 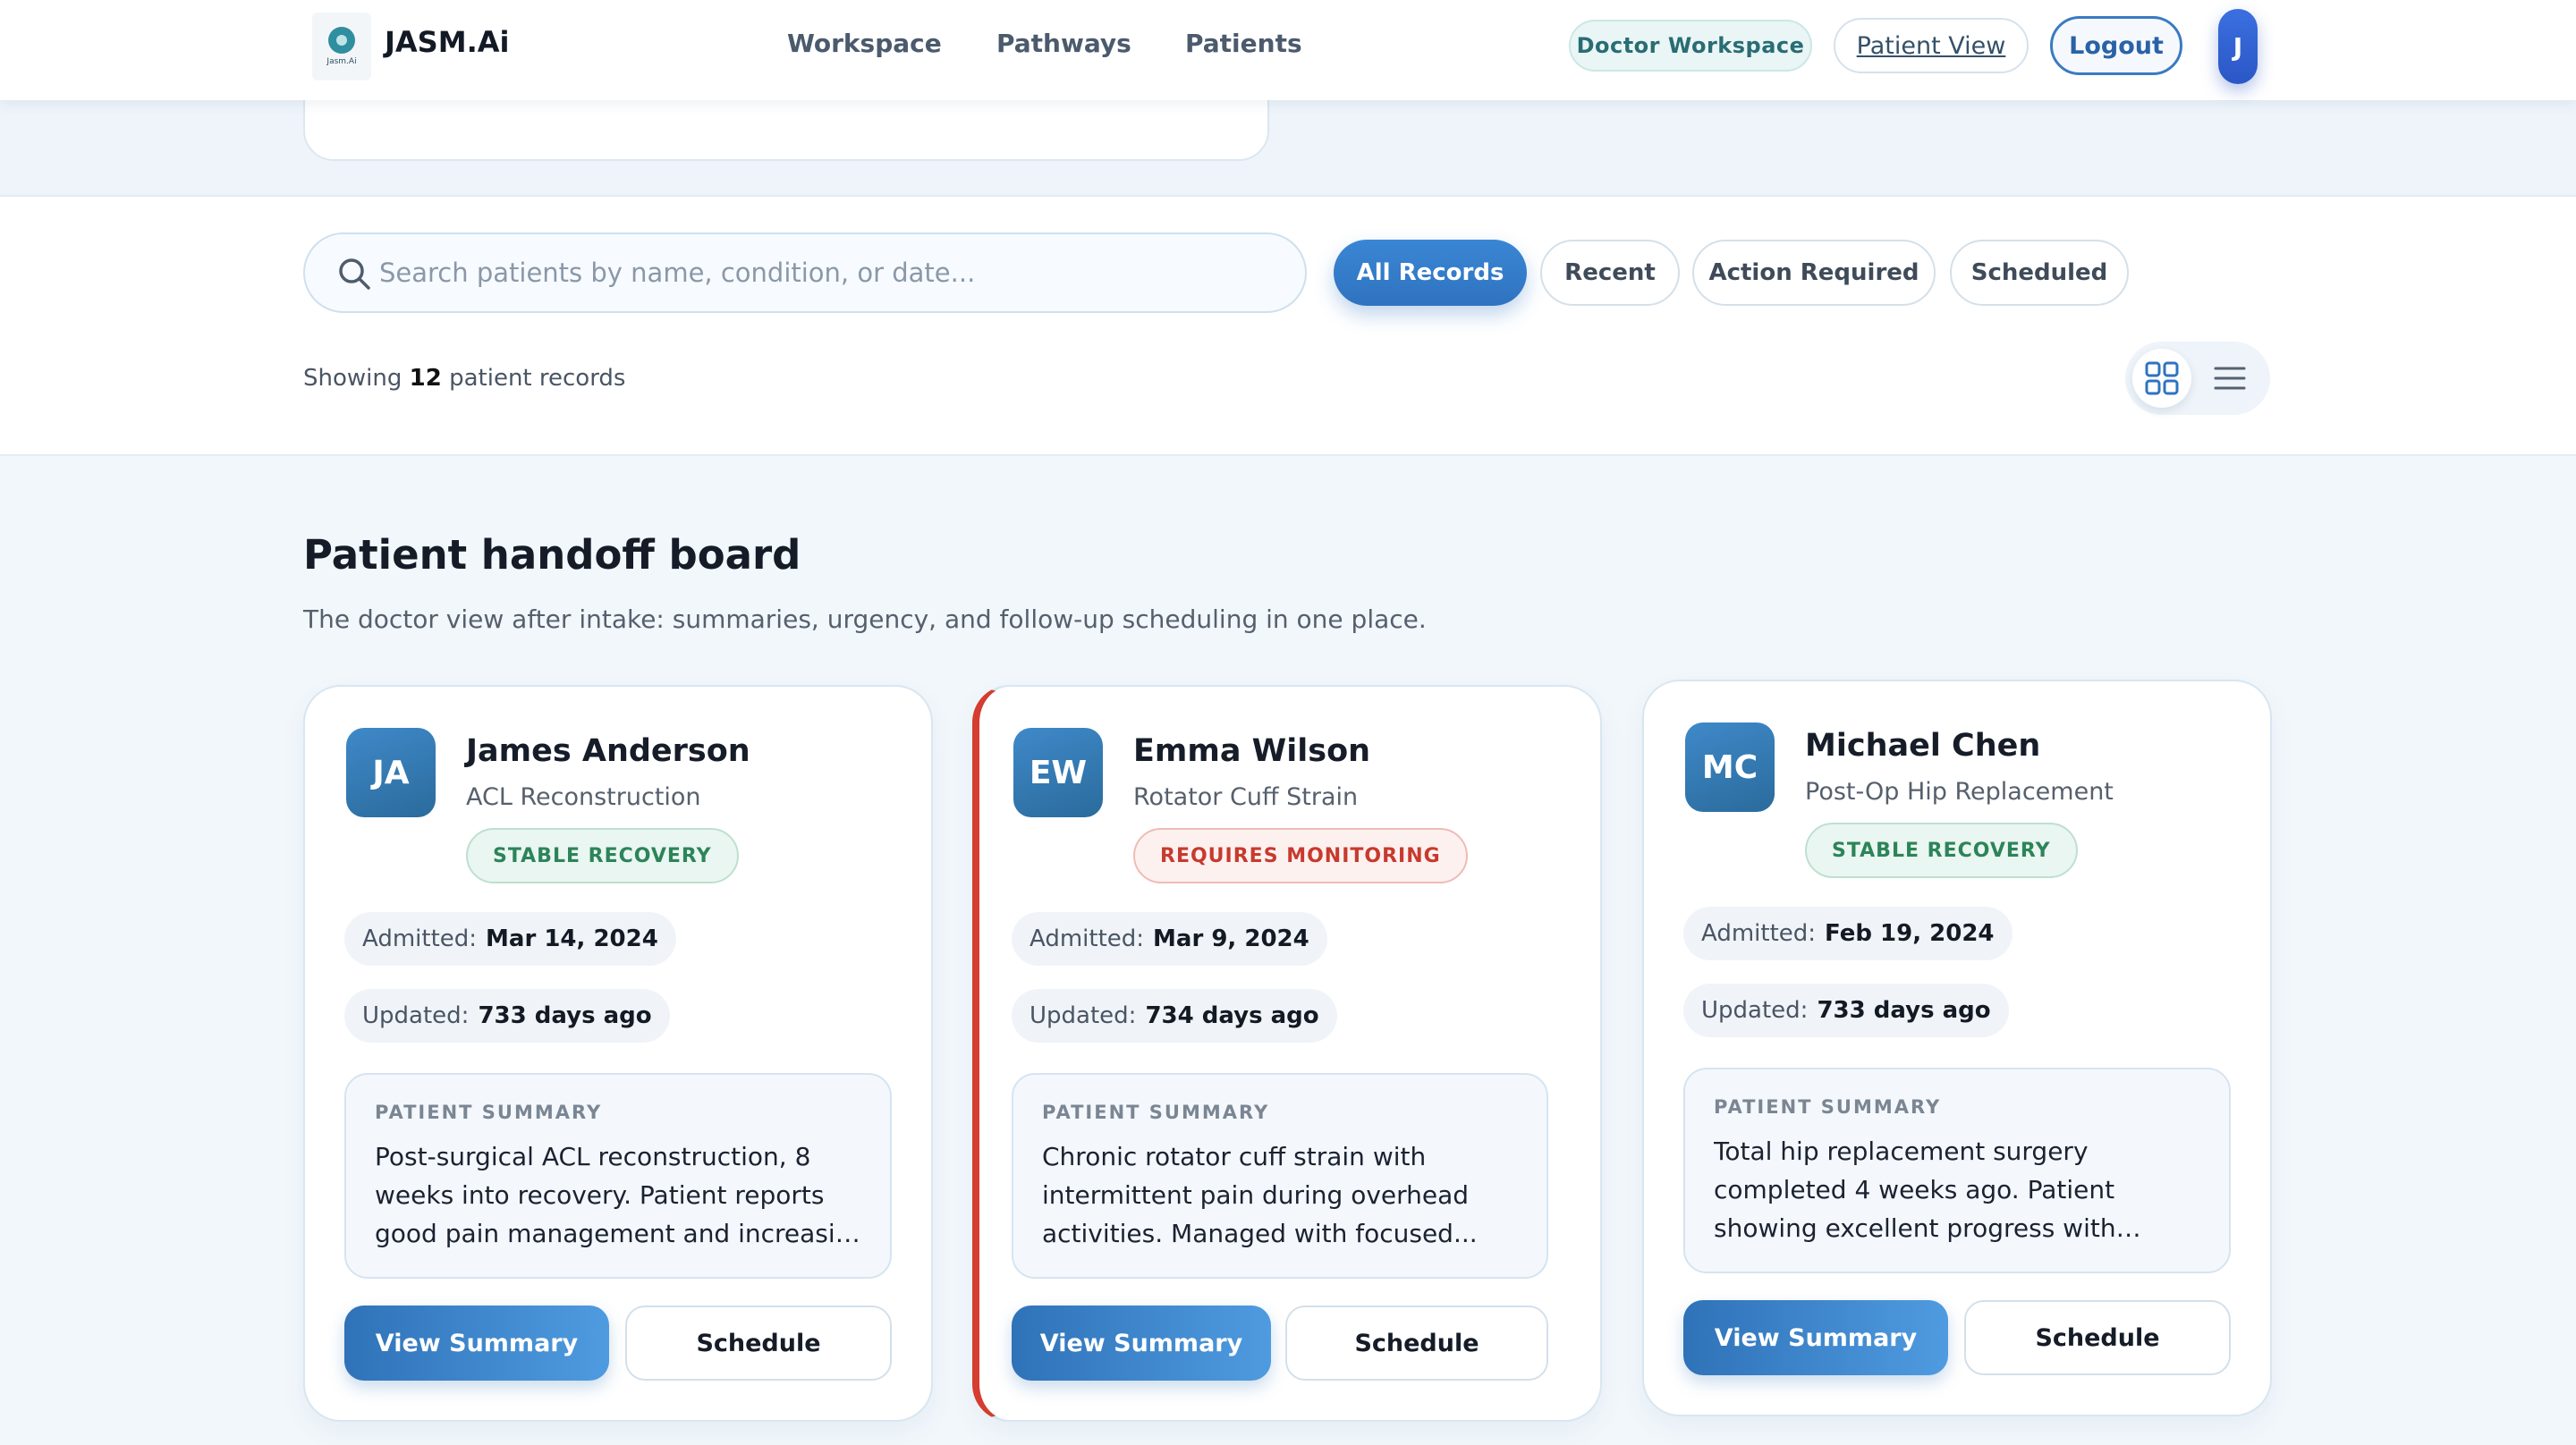 What do you see at coordinates (354, 274) in the screenshot?
I see `search-icon` at bounding box center [354, 274].